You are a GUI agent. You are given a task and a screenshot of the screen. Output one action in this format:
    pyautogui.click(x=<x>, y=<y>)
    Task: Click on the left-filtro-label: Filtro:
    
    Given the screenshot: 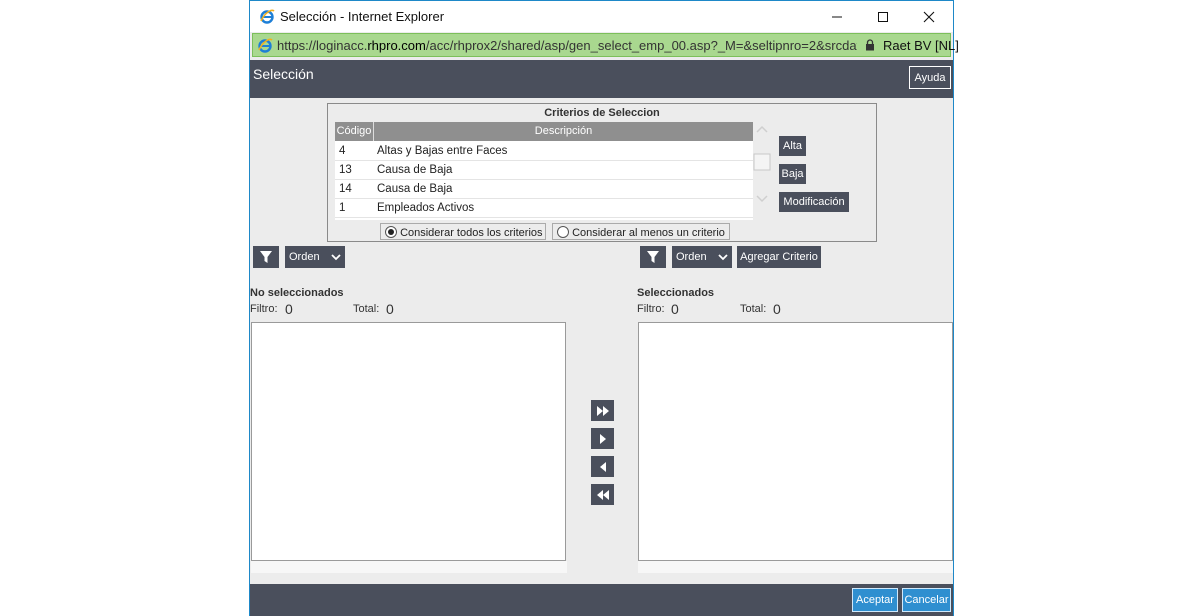 What is the action you would take?
    pyautogui.click(x=264, y=309)
    